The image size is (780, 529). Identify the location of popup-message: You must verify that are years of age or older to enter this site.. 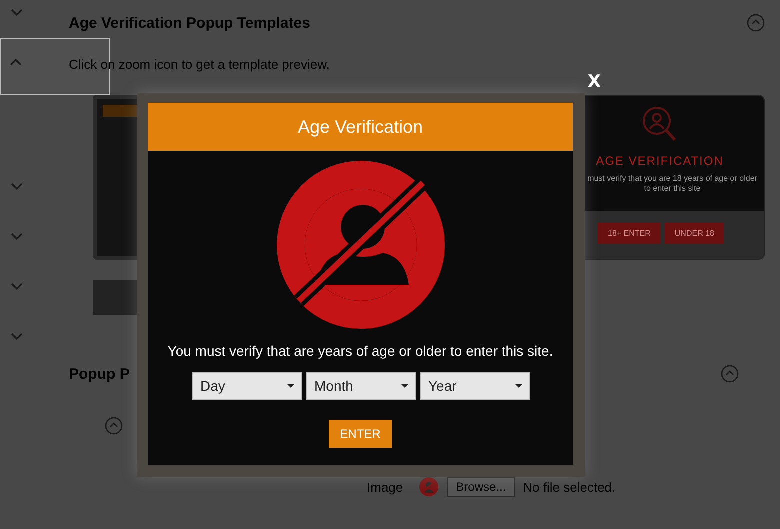
(361, 351).